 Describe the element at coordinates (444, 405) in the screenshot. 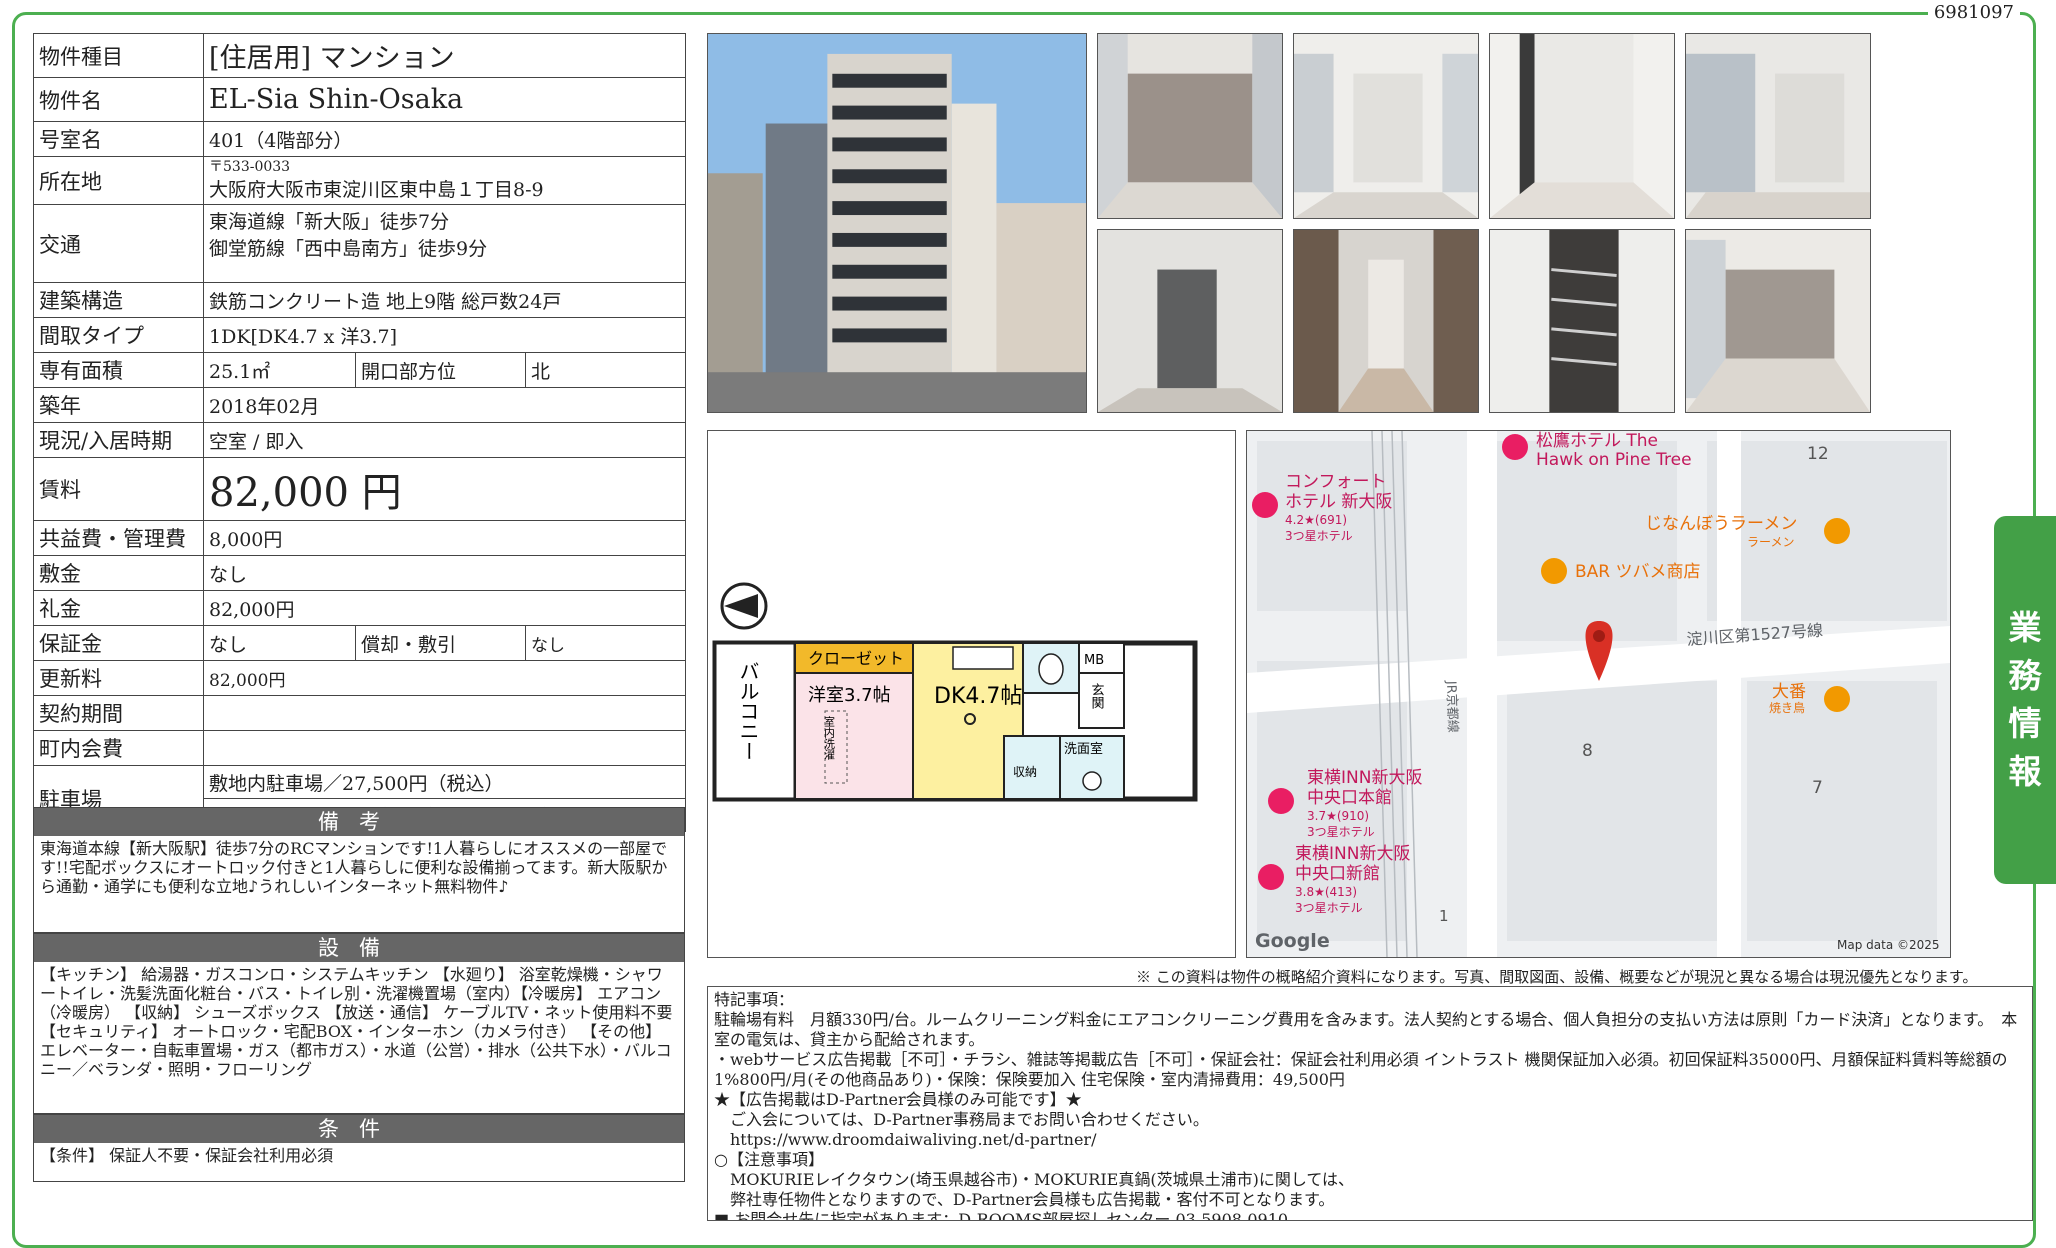

I see `built-value: 2018年02月` at that location.